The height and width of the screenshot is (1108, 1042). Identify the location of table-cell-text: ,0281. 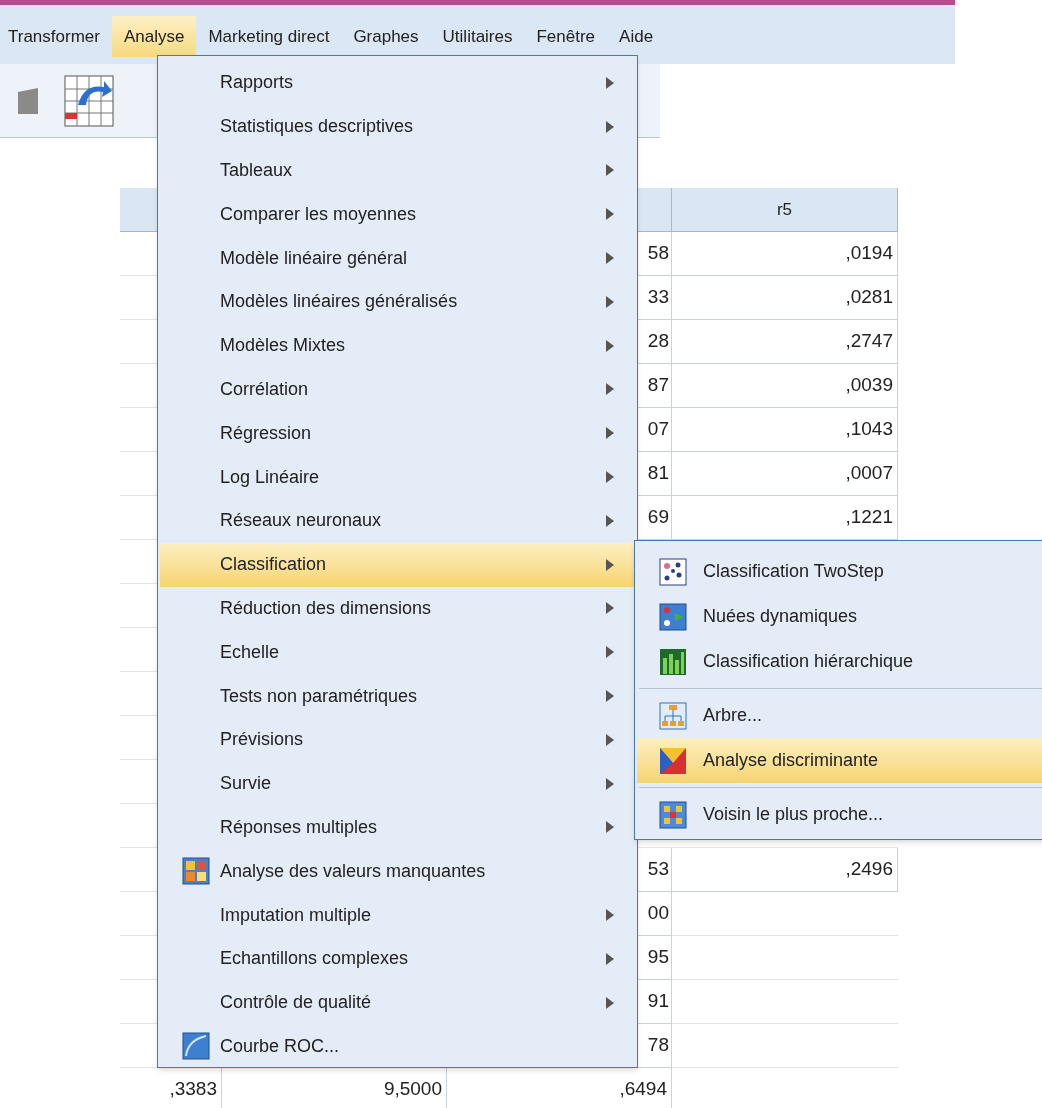
(869, 297).